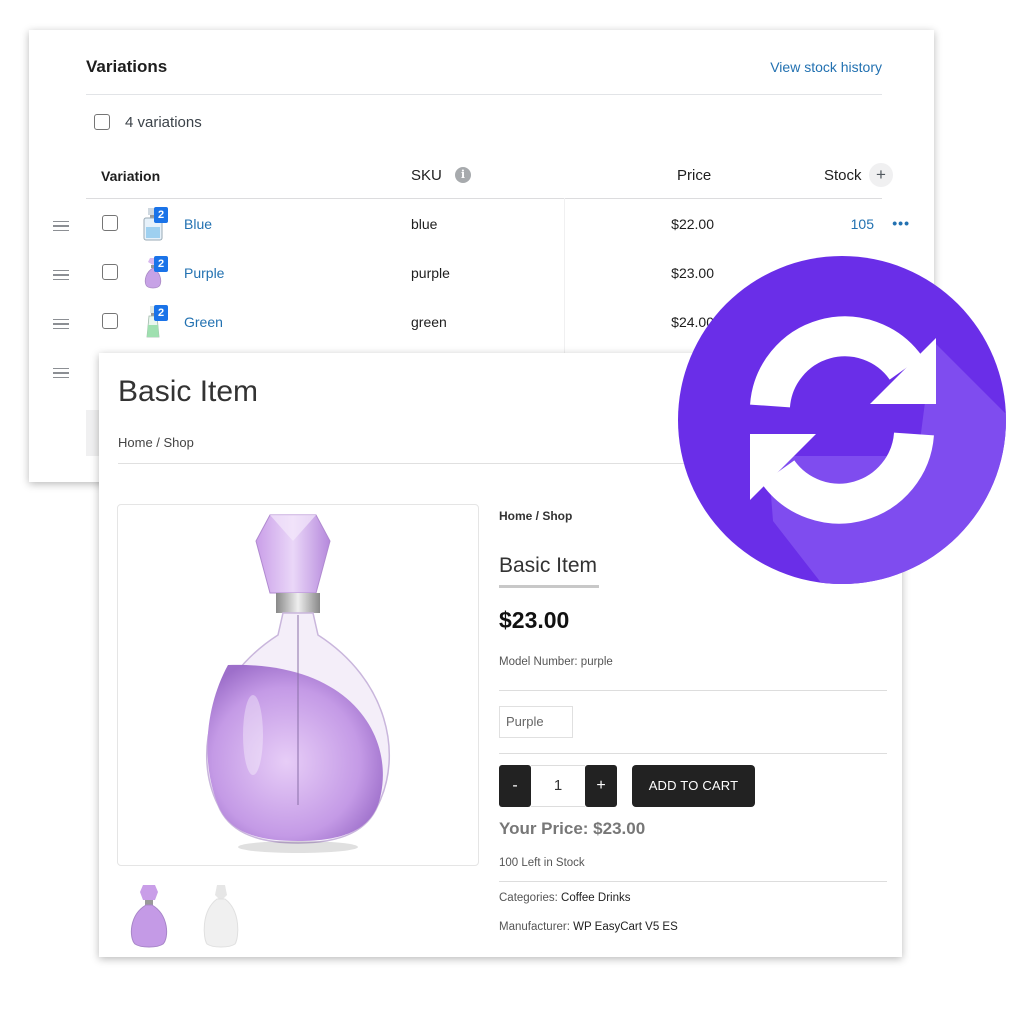 The image size is (1030, 1014). I want to click on variations-count: 4 variations, so click(163, 122).